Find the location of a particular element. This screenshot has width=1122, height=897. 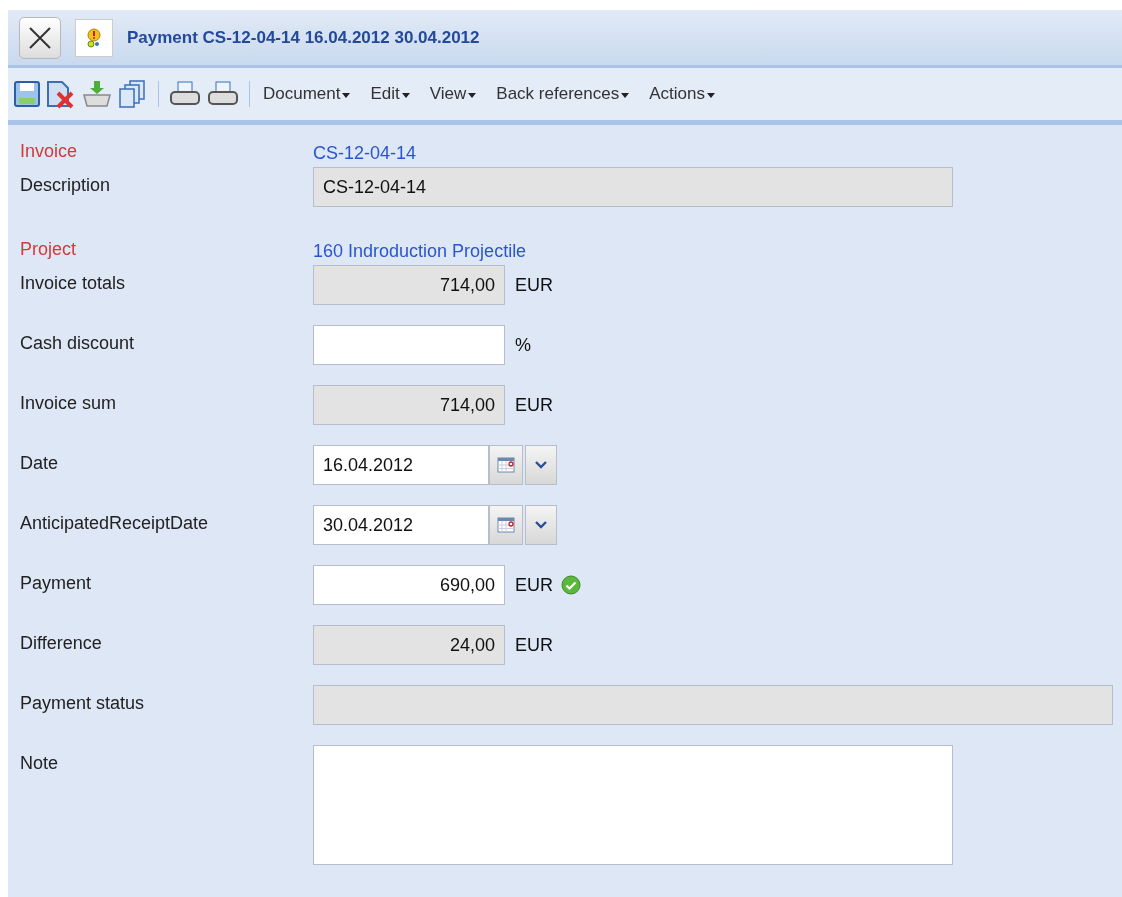

delete-icon is located at coordinates (61, 94).